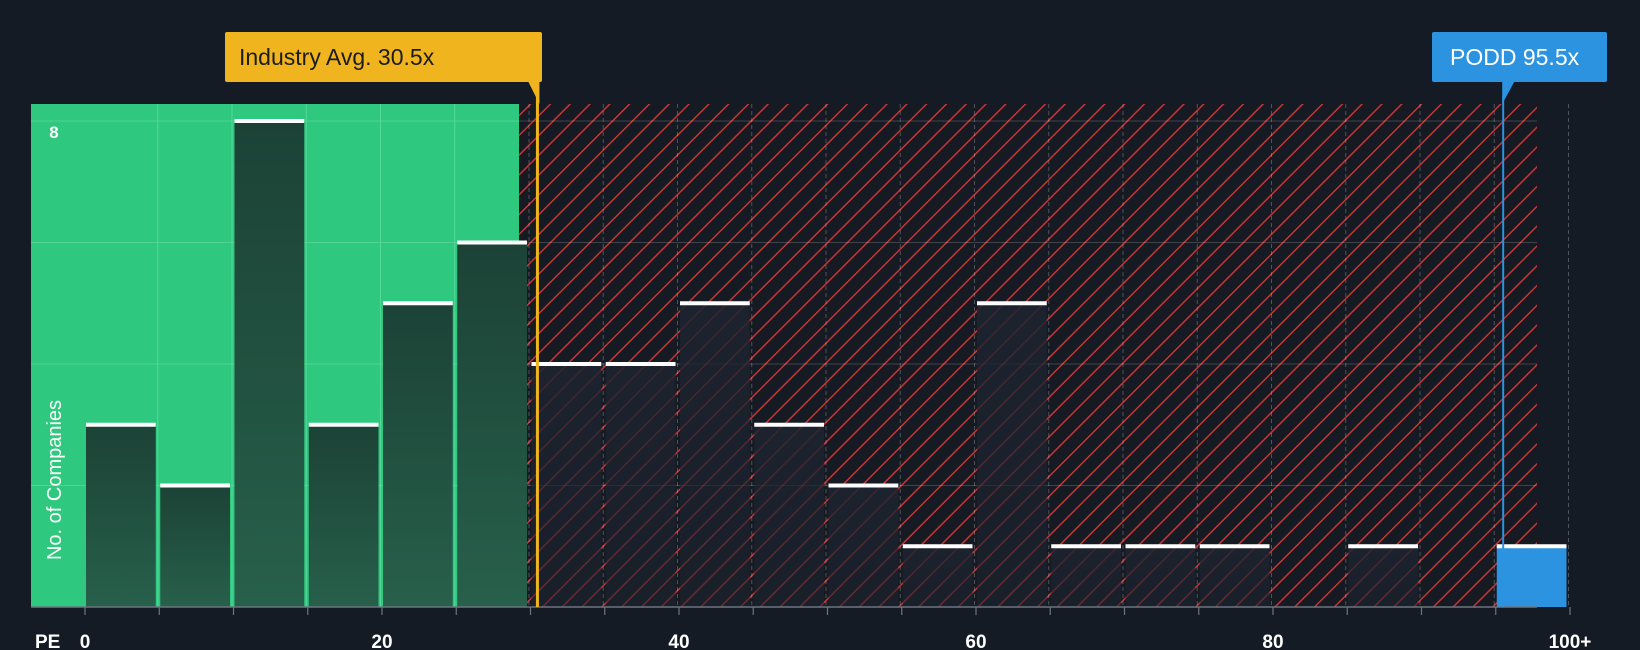 This screenshot has width=1640, height=650. I want to click on y-axis-label: No. of Companies, so click(55, 480).